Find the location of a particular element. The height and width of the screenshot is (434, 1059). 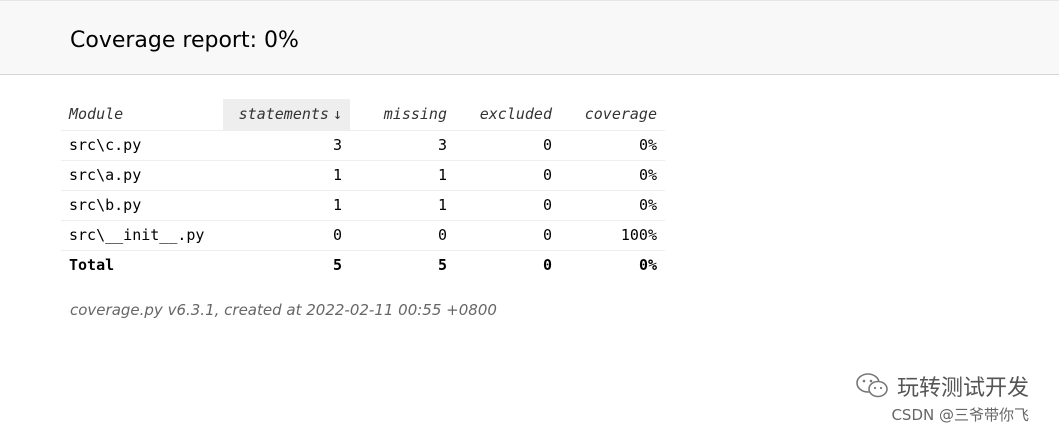

missing-cell: 0 is located at coordinates (402, 235).